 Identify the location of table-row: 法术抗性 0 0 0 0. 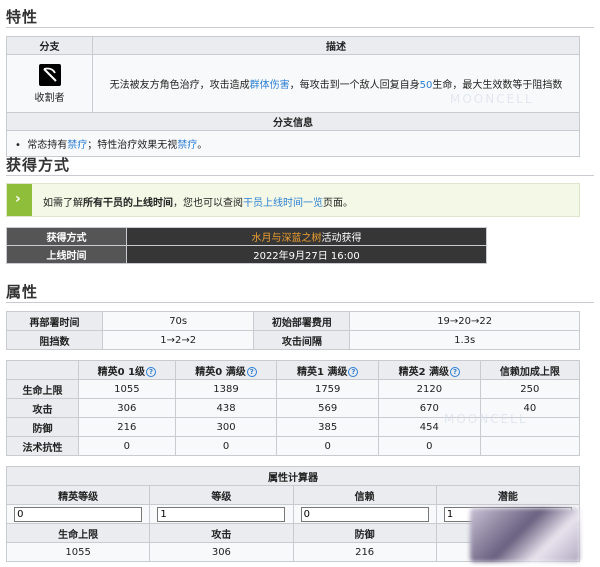
(293, 446).